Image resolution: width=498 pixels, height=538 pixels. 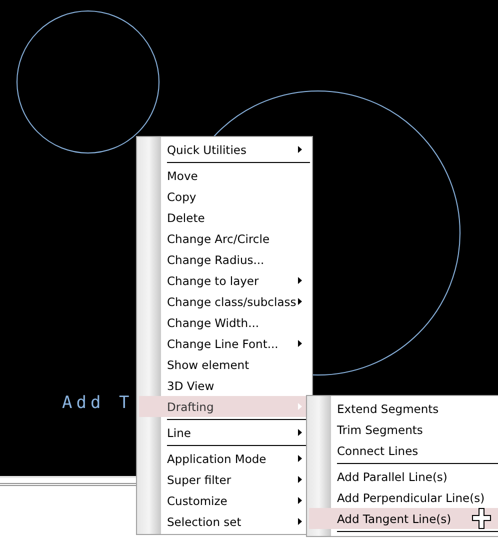 What do you see at coordinates (224, 280) in the screenshot?
I see `menu-item: Change to layer` at bounding box center [224, 280].